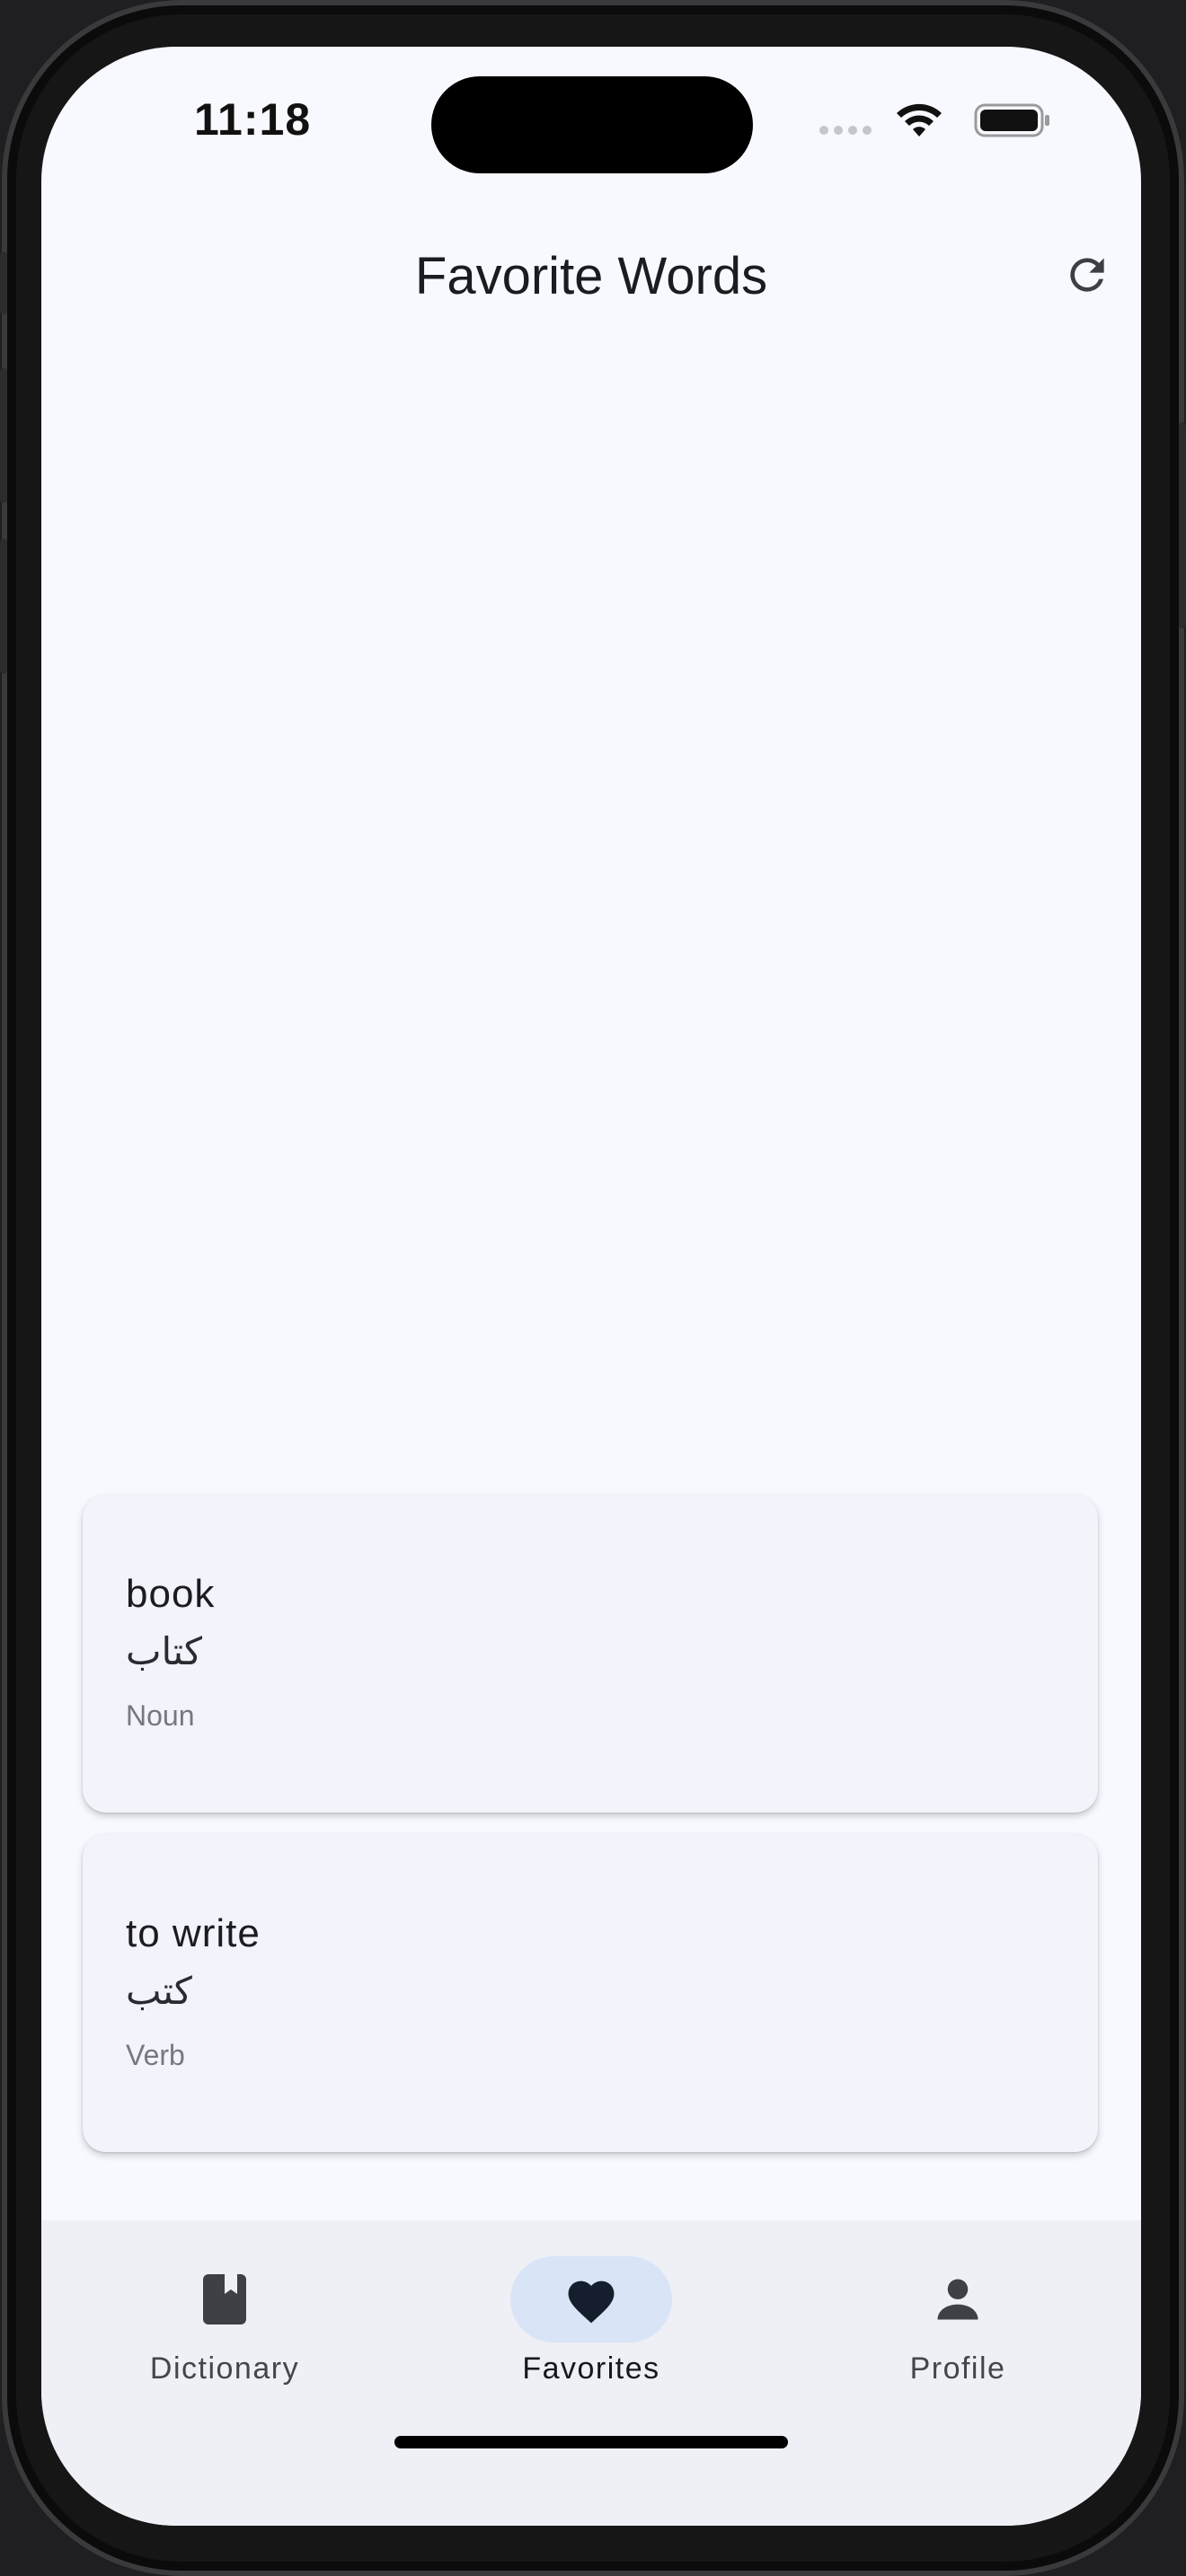 This screenshot has width=1186, height=2576. I want to click on nav-label: Favorites, so click(591, 2368).